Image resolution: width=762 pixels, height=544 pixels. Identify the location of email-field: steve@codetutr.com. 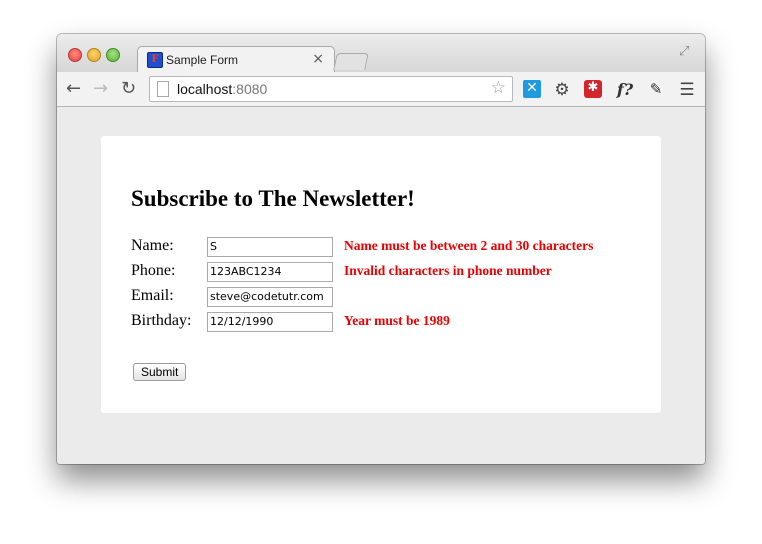
(270, 297).